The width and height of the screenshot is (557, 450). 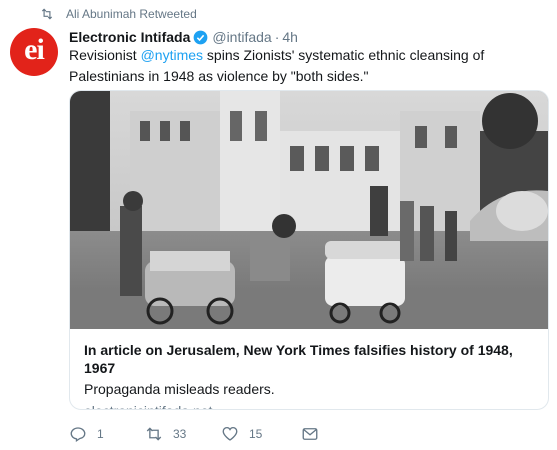 I want to click on like-button: 15, so click(x=261, y=434).